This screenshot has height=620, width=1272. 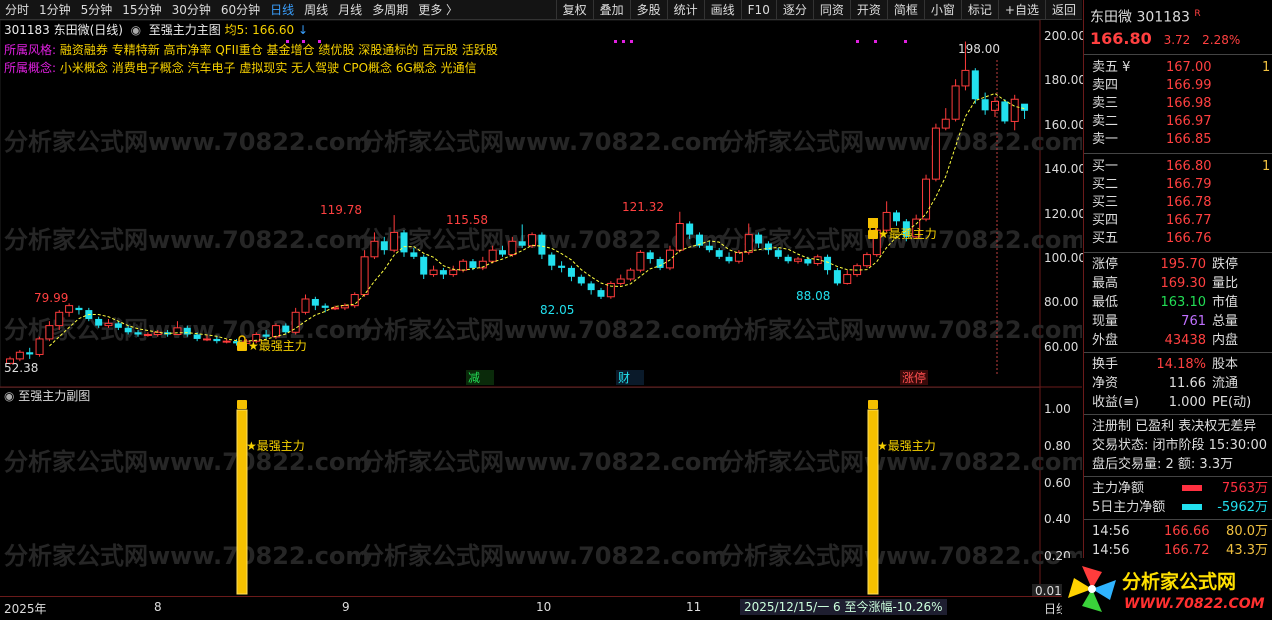 I want to click on tool-button: 小窗, so click(x=942, y=10).